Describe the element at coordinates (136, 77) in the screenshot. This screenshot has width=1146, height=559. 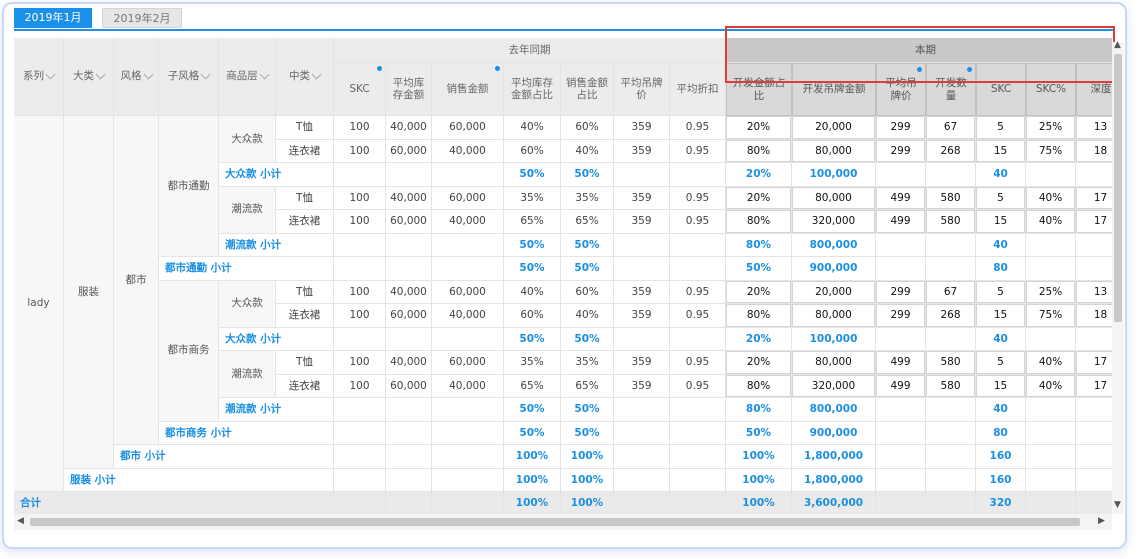
I see `header-style: 风格` at that location.